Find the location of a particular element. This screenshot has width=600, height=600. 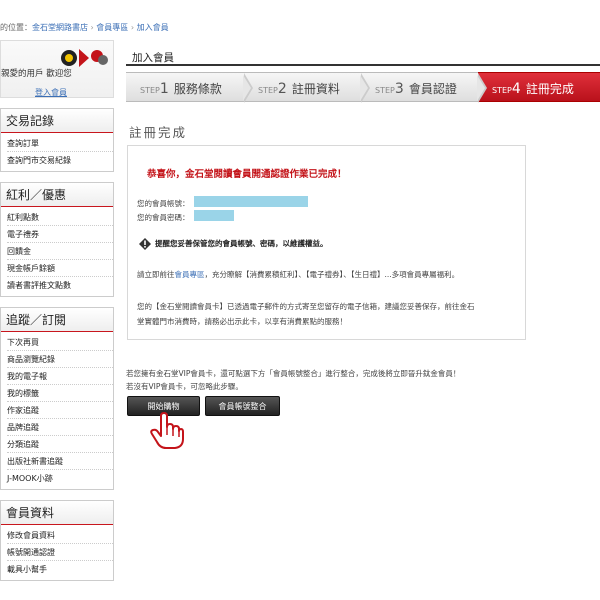

step-label: 註冊資料 is located at coordinates (315, 89).